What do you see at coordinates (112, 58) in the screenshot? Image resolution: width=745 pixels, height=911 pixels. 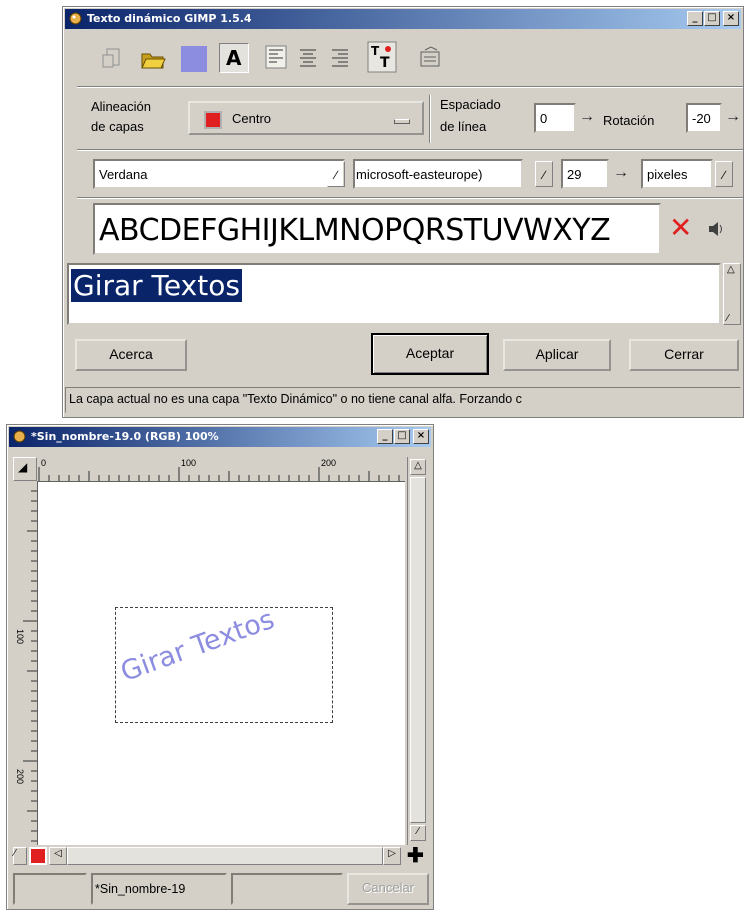 I see `new-text-icon` at bounding box center [112, 58].